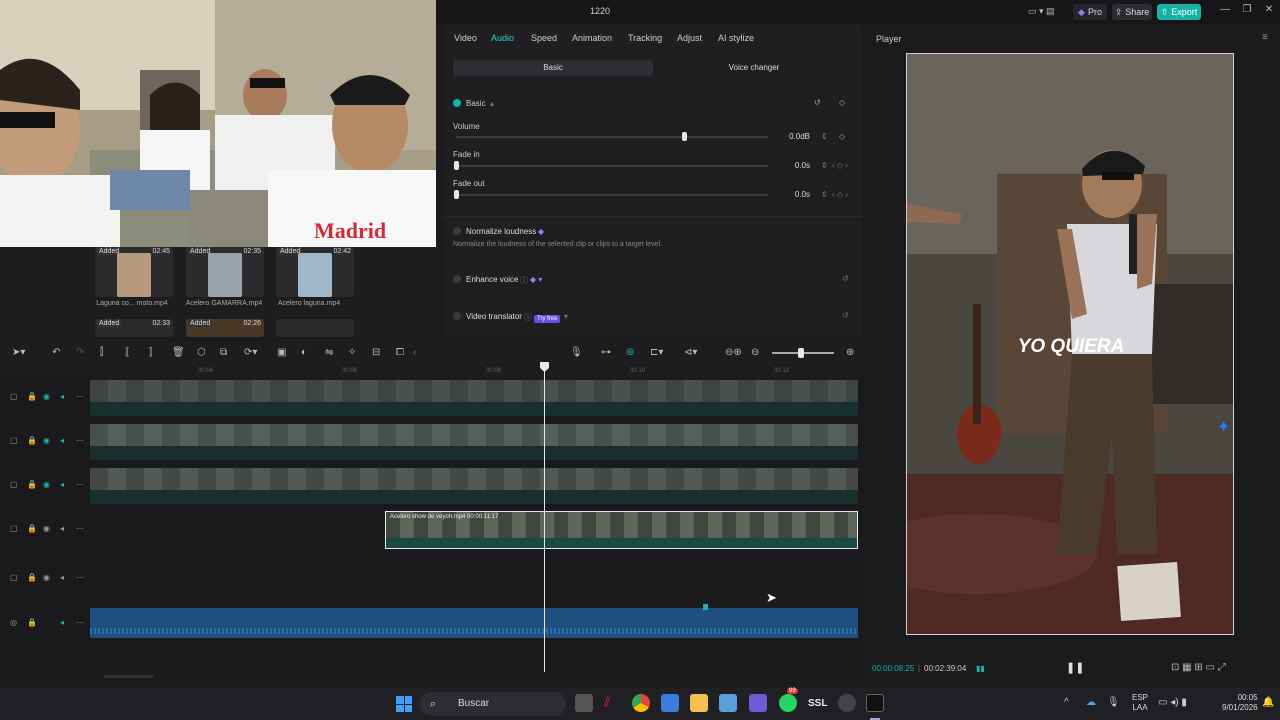 The height and width of the screenshot is (720, 1280). What do you see at coordinates (465, 38) in the screenshot?
I see `tab-video: Video` at bounding box center [465, 38].